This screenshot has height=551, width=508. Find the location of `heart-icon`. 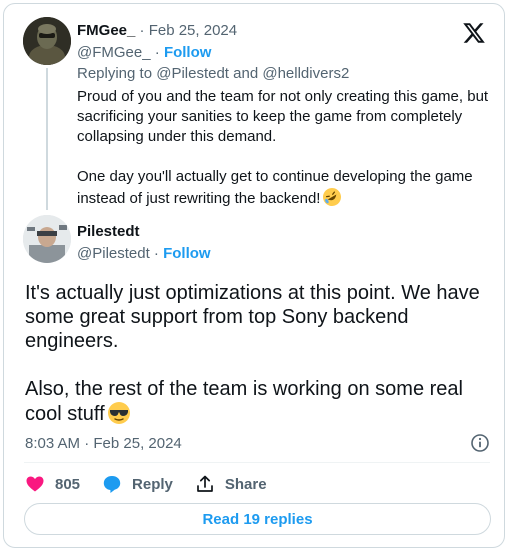

heart-icon is located at coordinates (35, 484).